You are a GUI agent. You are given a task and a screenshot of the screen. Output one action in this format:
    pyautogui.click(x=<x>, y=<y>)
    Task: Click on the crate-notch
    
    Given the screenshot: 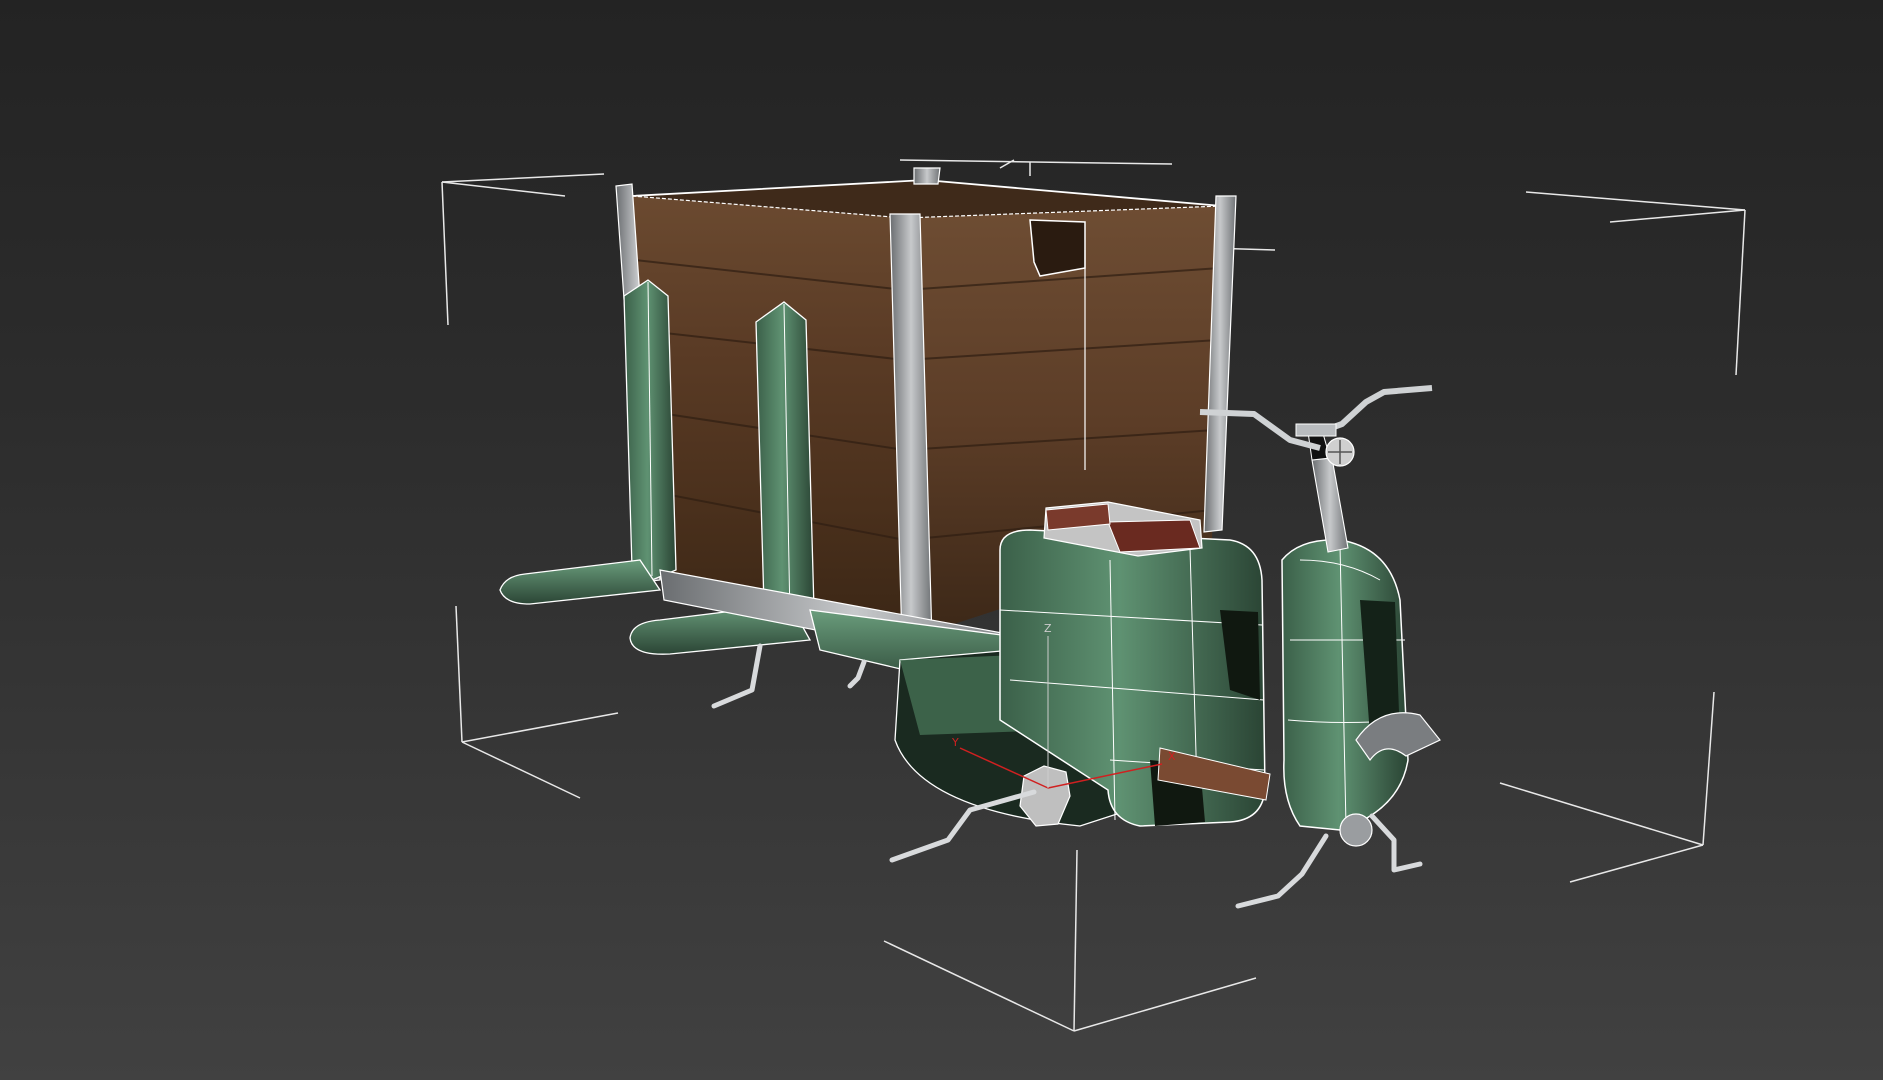 What is the action you would take?
    pyautogui.click(x=1057, y=248)
    